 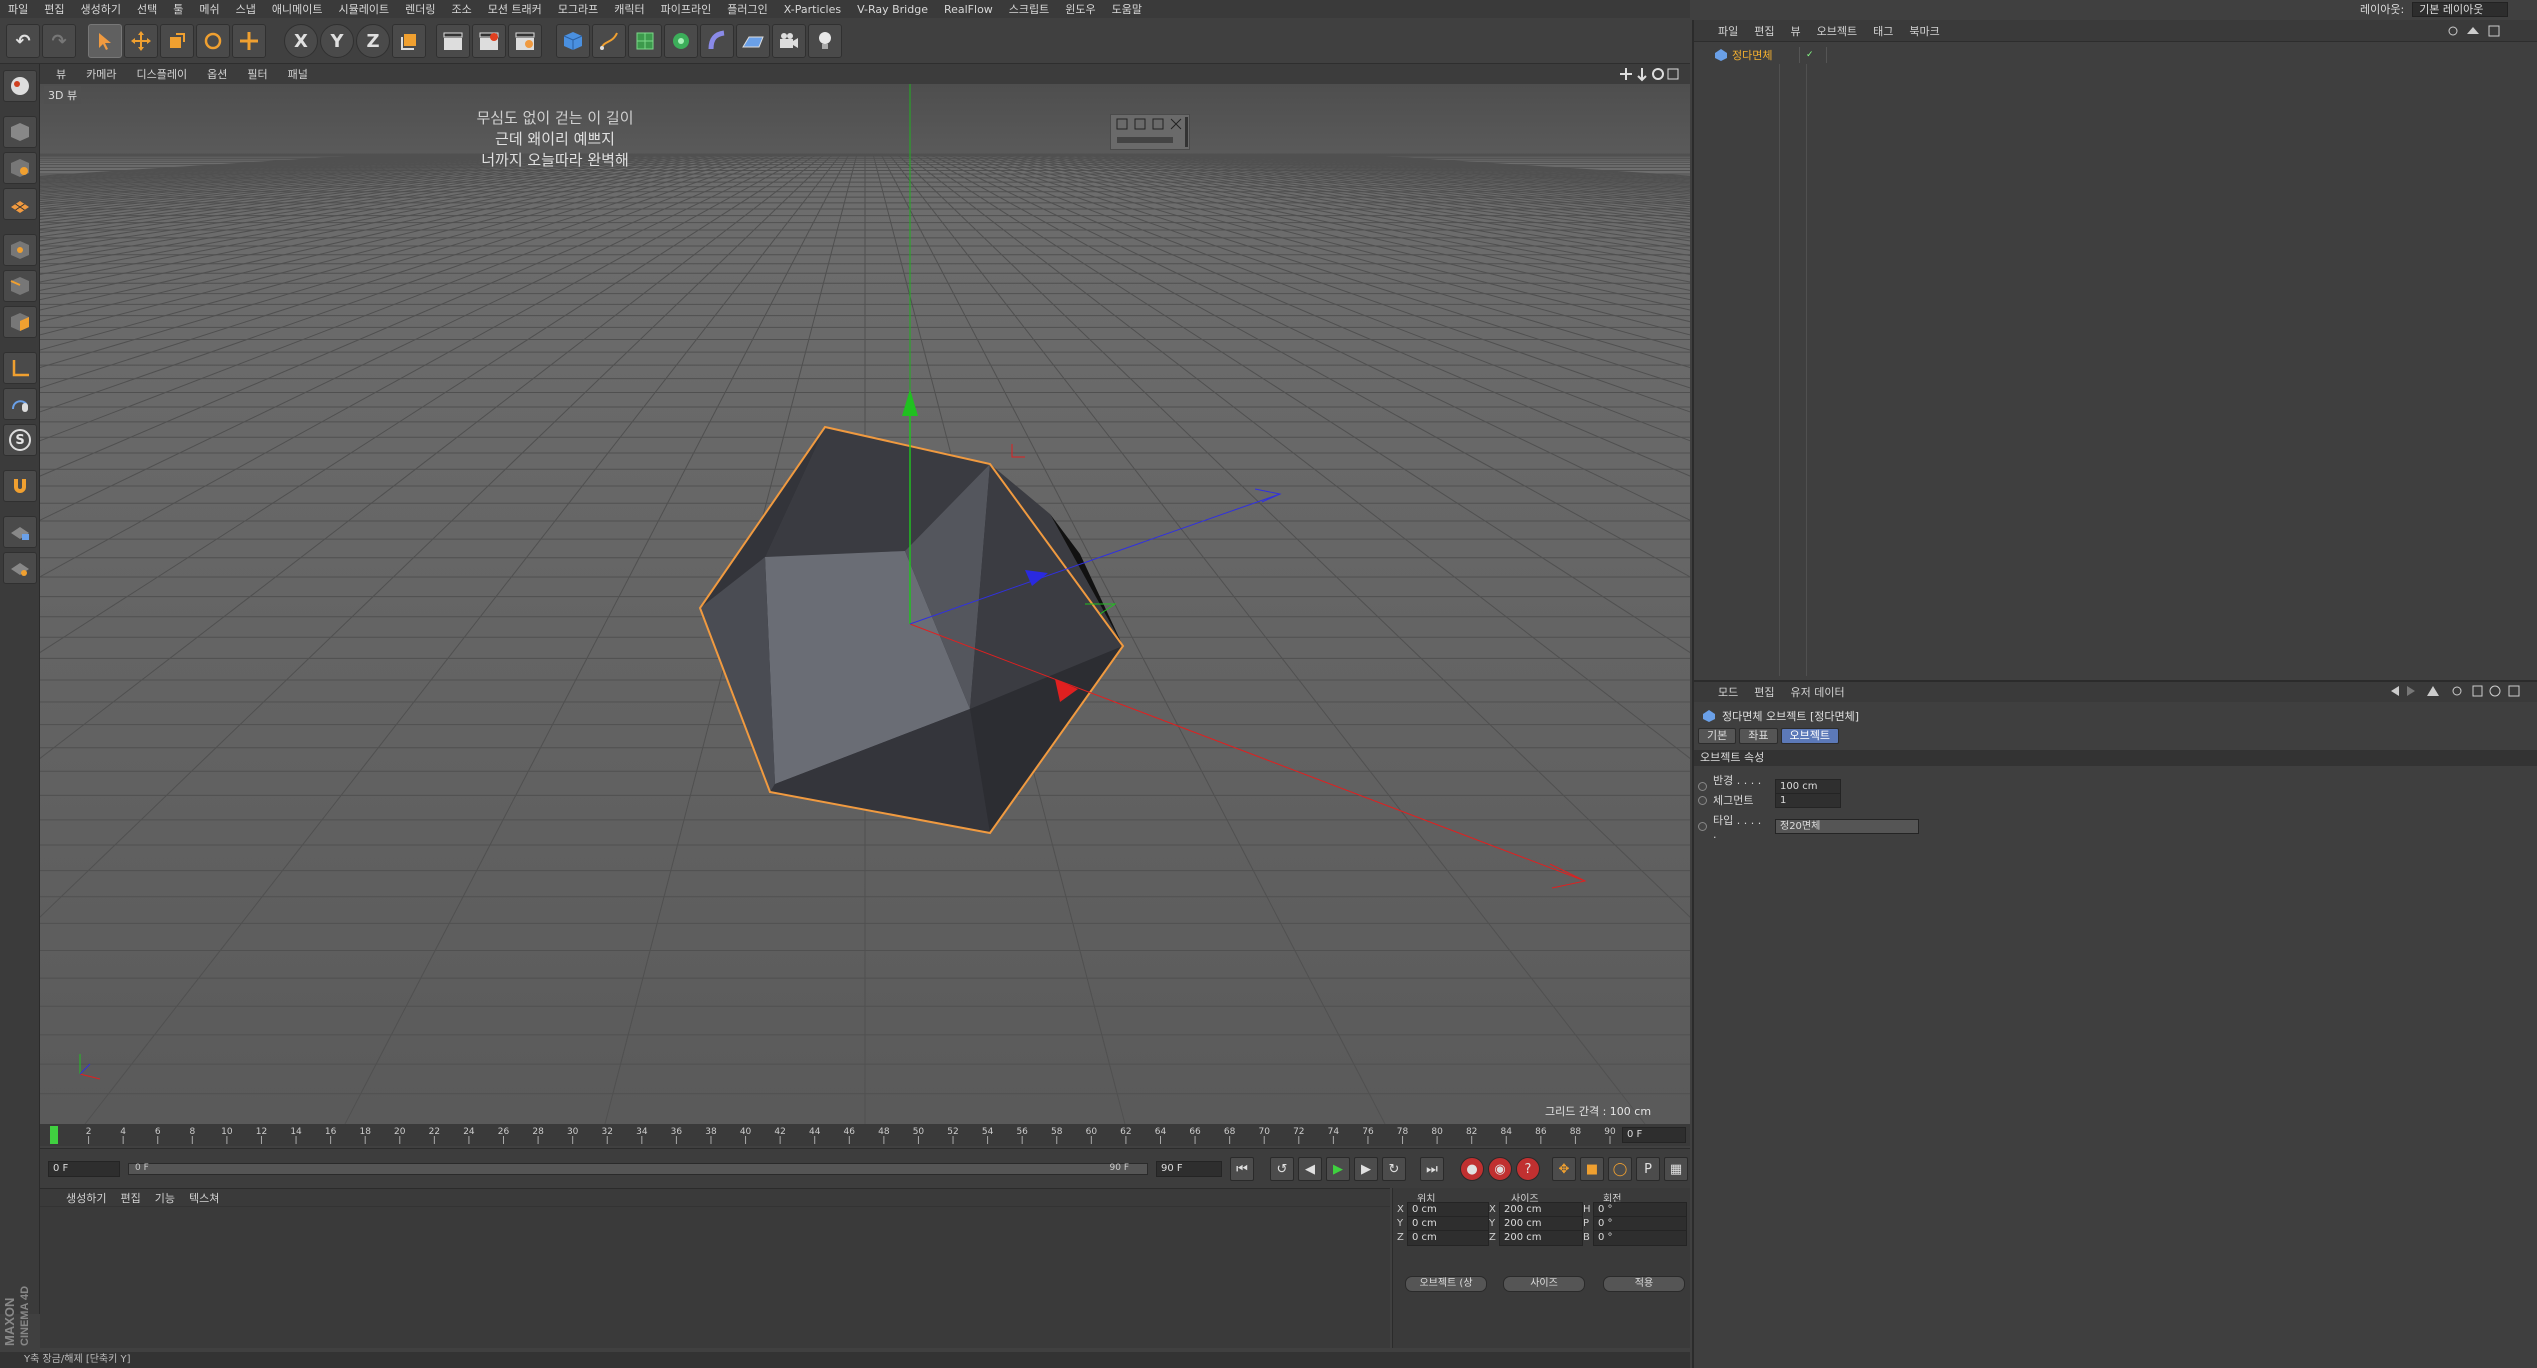 What do you see at coordinates (301, 41) in the screenshot?
I see `x-axis-lock-button: X` at bounding box center [301, 41].